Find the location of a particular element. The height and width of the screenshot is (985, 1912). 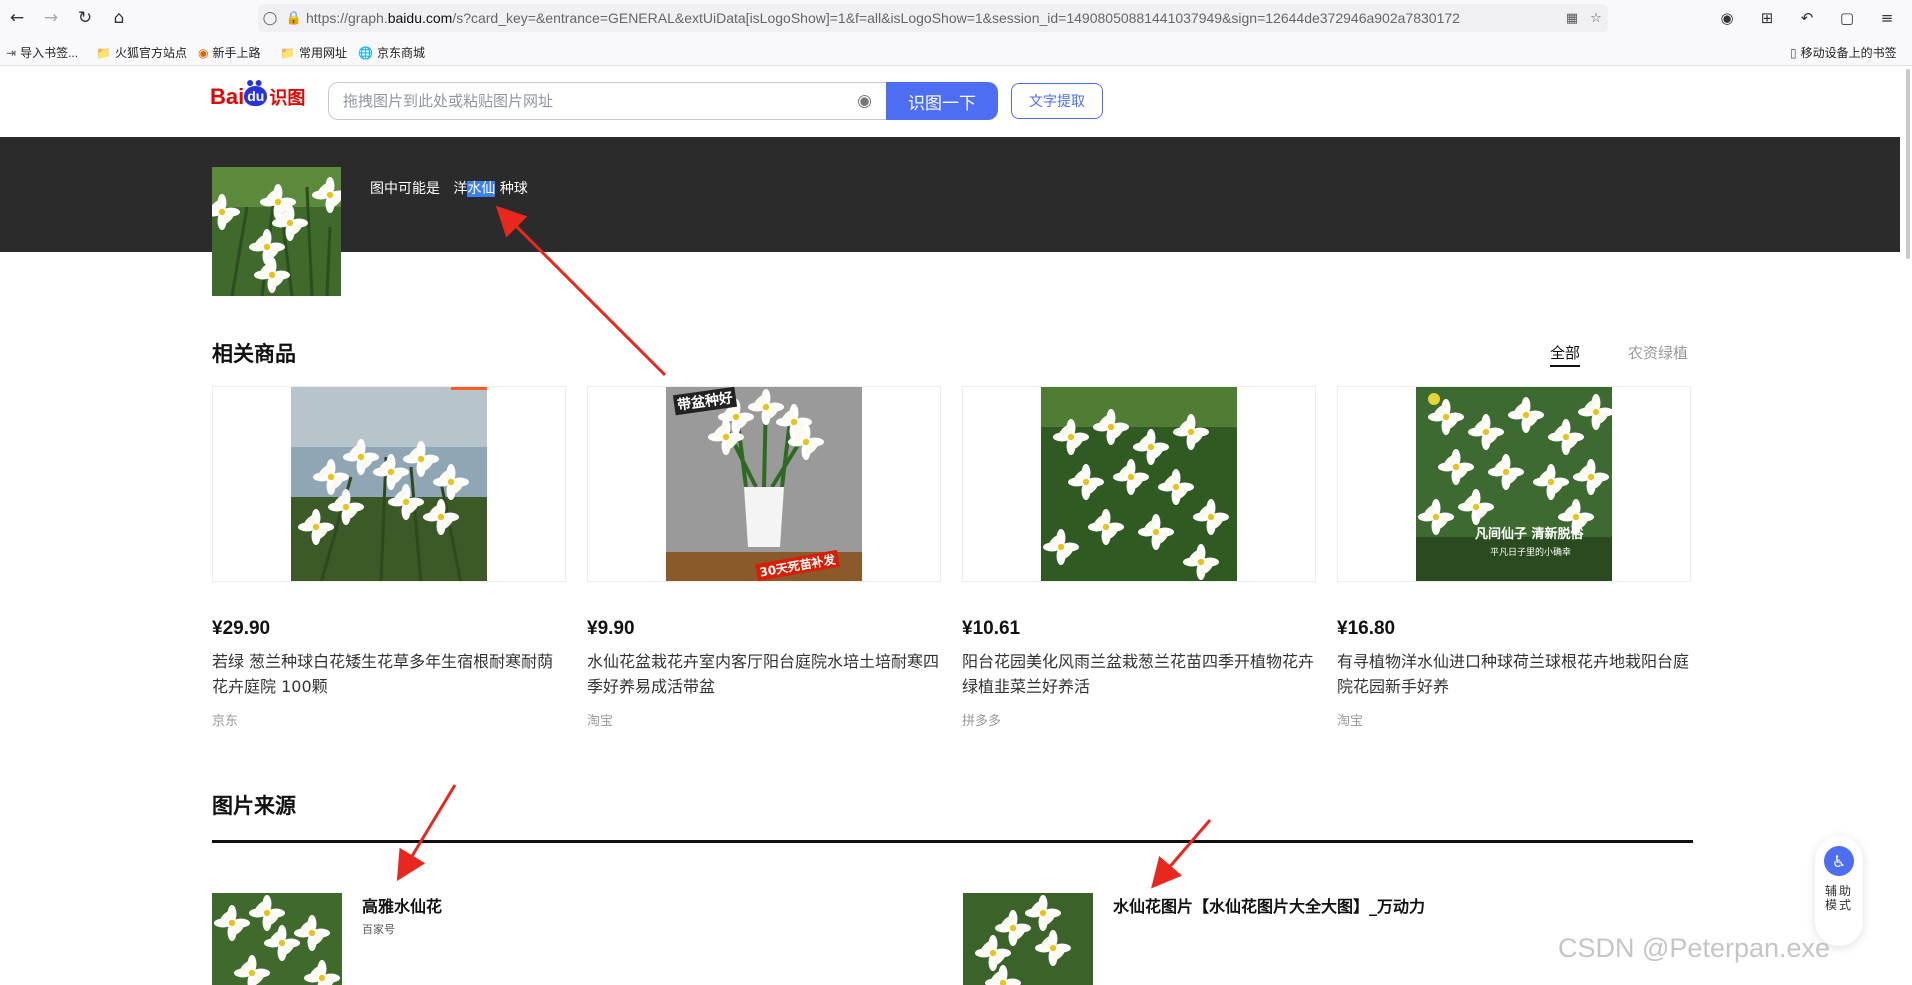

camera-icon: ◉ is located at coordinates (864, 101).